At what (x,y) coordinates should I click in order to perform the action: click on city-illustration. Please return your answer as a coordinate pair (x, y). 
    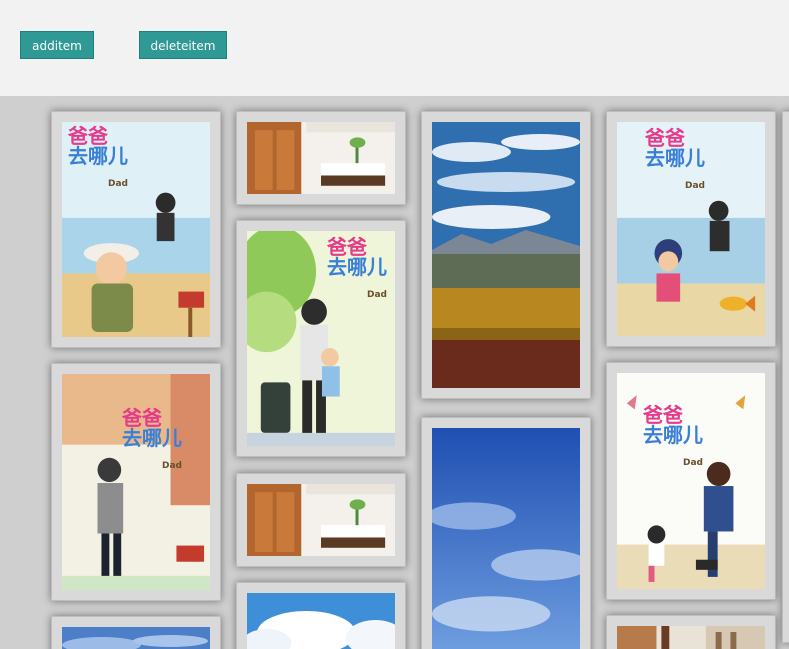
    Looking at the image, I should click on (506, 255).